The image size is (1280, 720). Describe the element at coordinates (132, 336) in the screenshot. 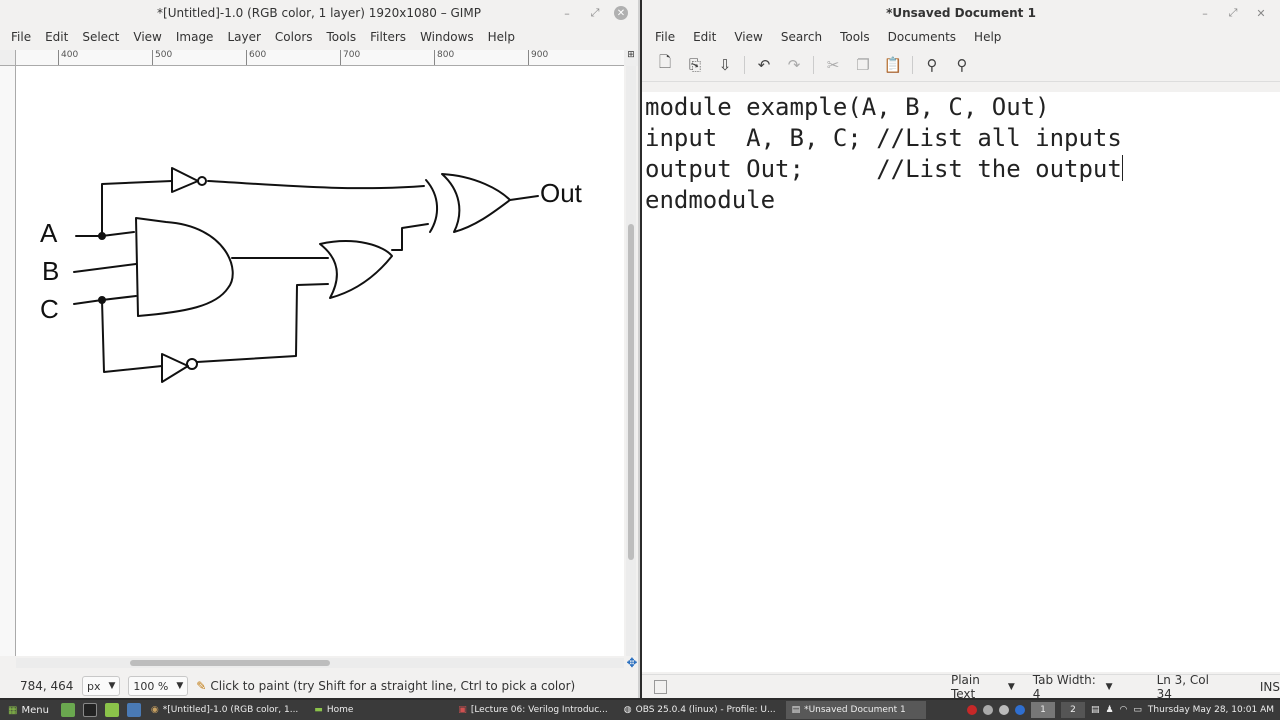

I see `wire-c-to-not-bottom` at that location.